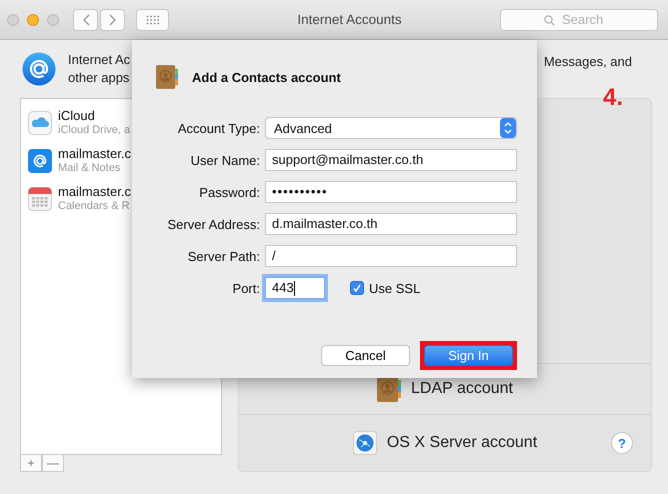 This screenshot has height=494, width=668. I want to click on calendar-icon, so click(40, 199).